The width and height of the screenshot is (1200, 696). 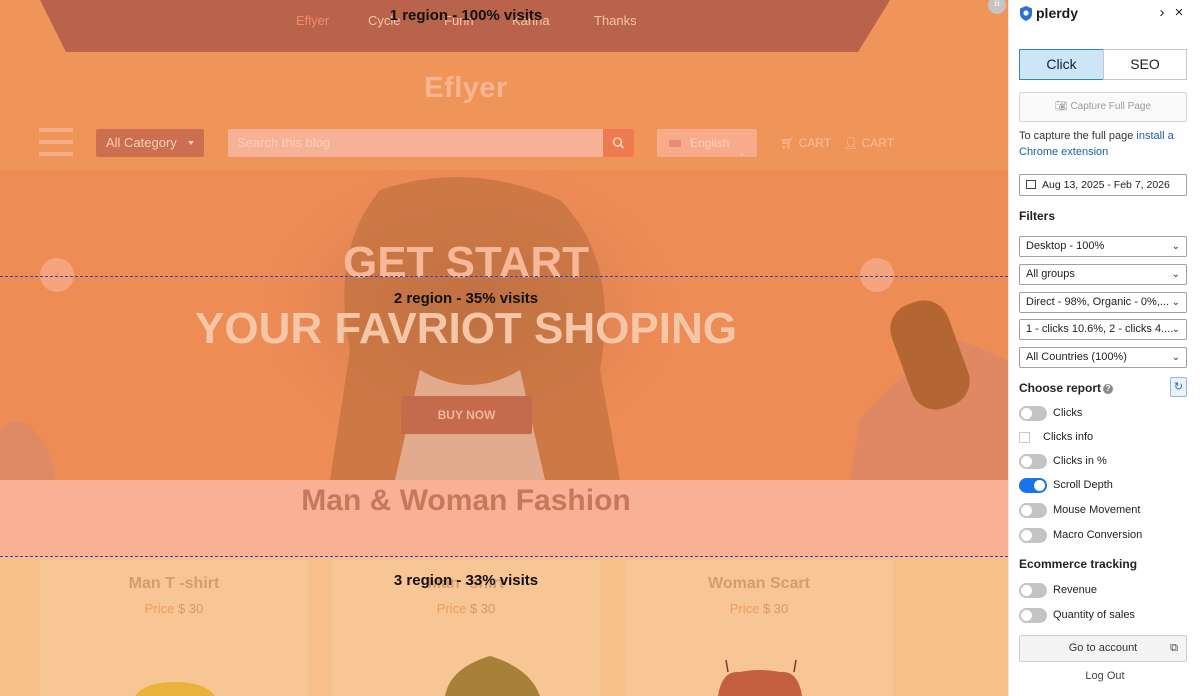 What do you see at coordinates (1111, 106) in the screenshot?
I see `capture-label: Capture Full Page` at bounding box center [1111, 106].